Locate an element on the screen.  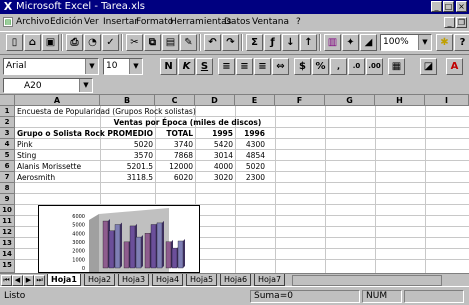
row-header-13: 13 is located at coordinates (7, 243).